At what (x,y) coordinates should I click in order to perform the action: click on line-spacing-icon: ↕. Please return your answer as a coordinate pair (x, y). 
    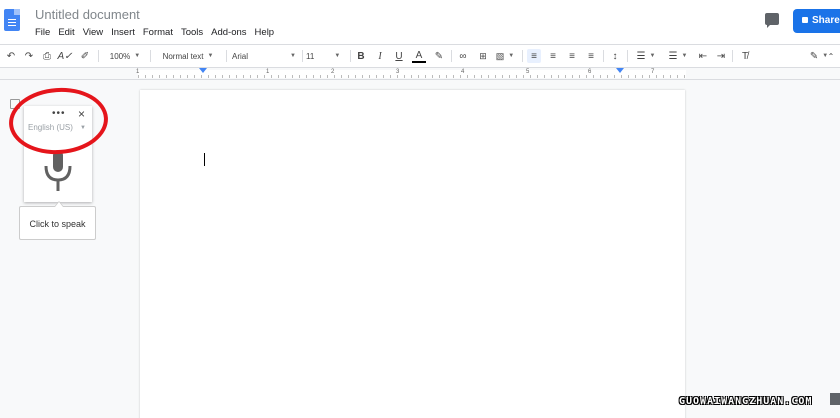
    Looking at the image, I should click on (615, 56).